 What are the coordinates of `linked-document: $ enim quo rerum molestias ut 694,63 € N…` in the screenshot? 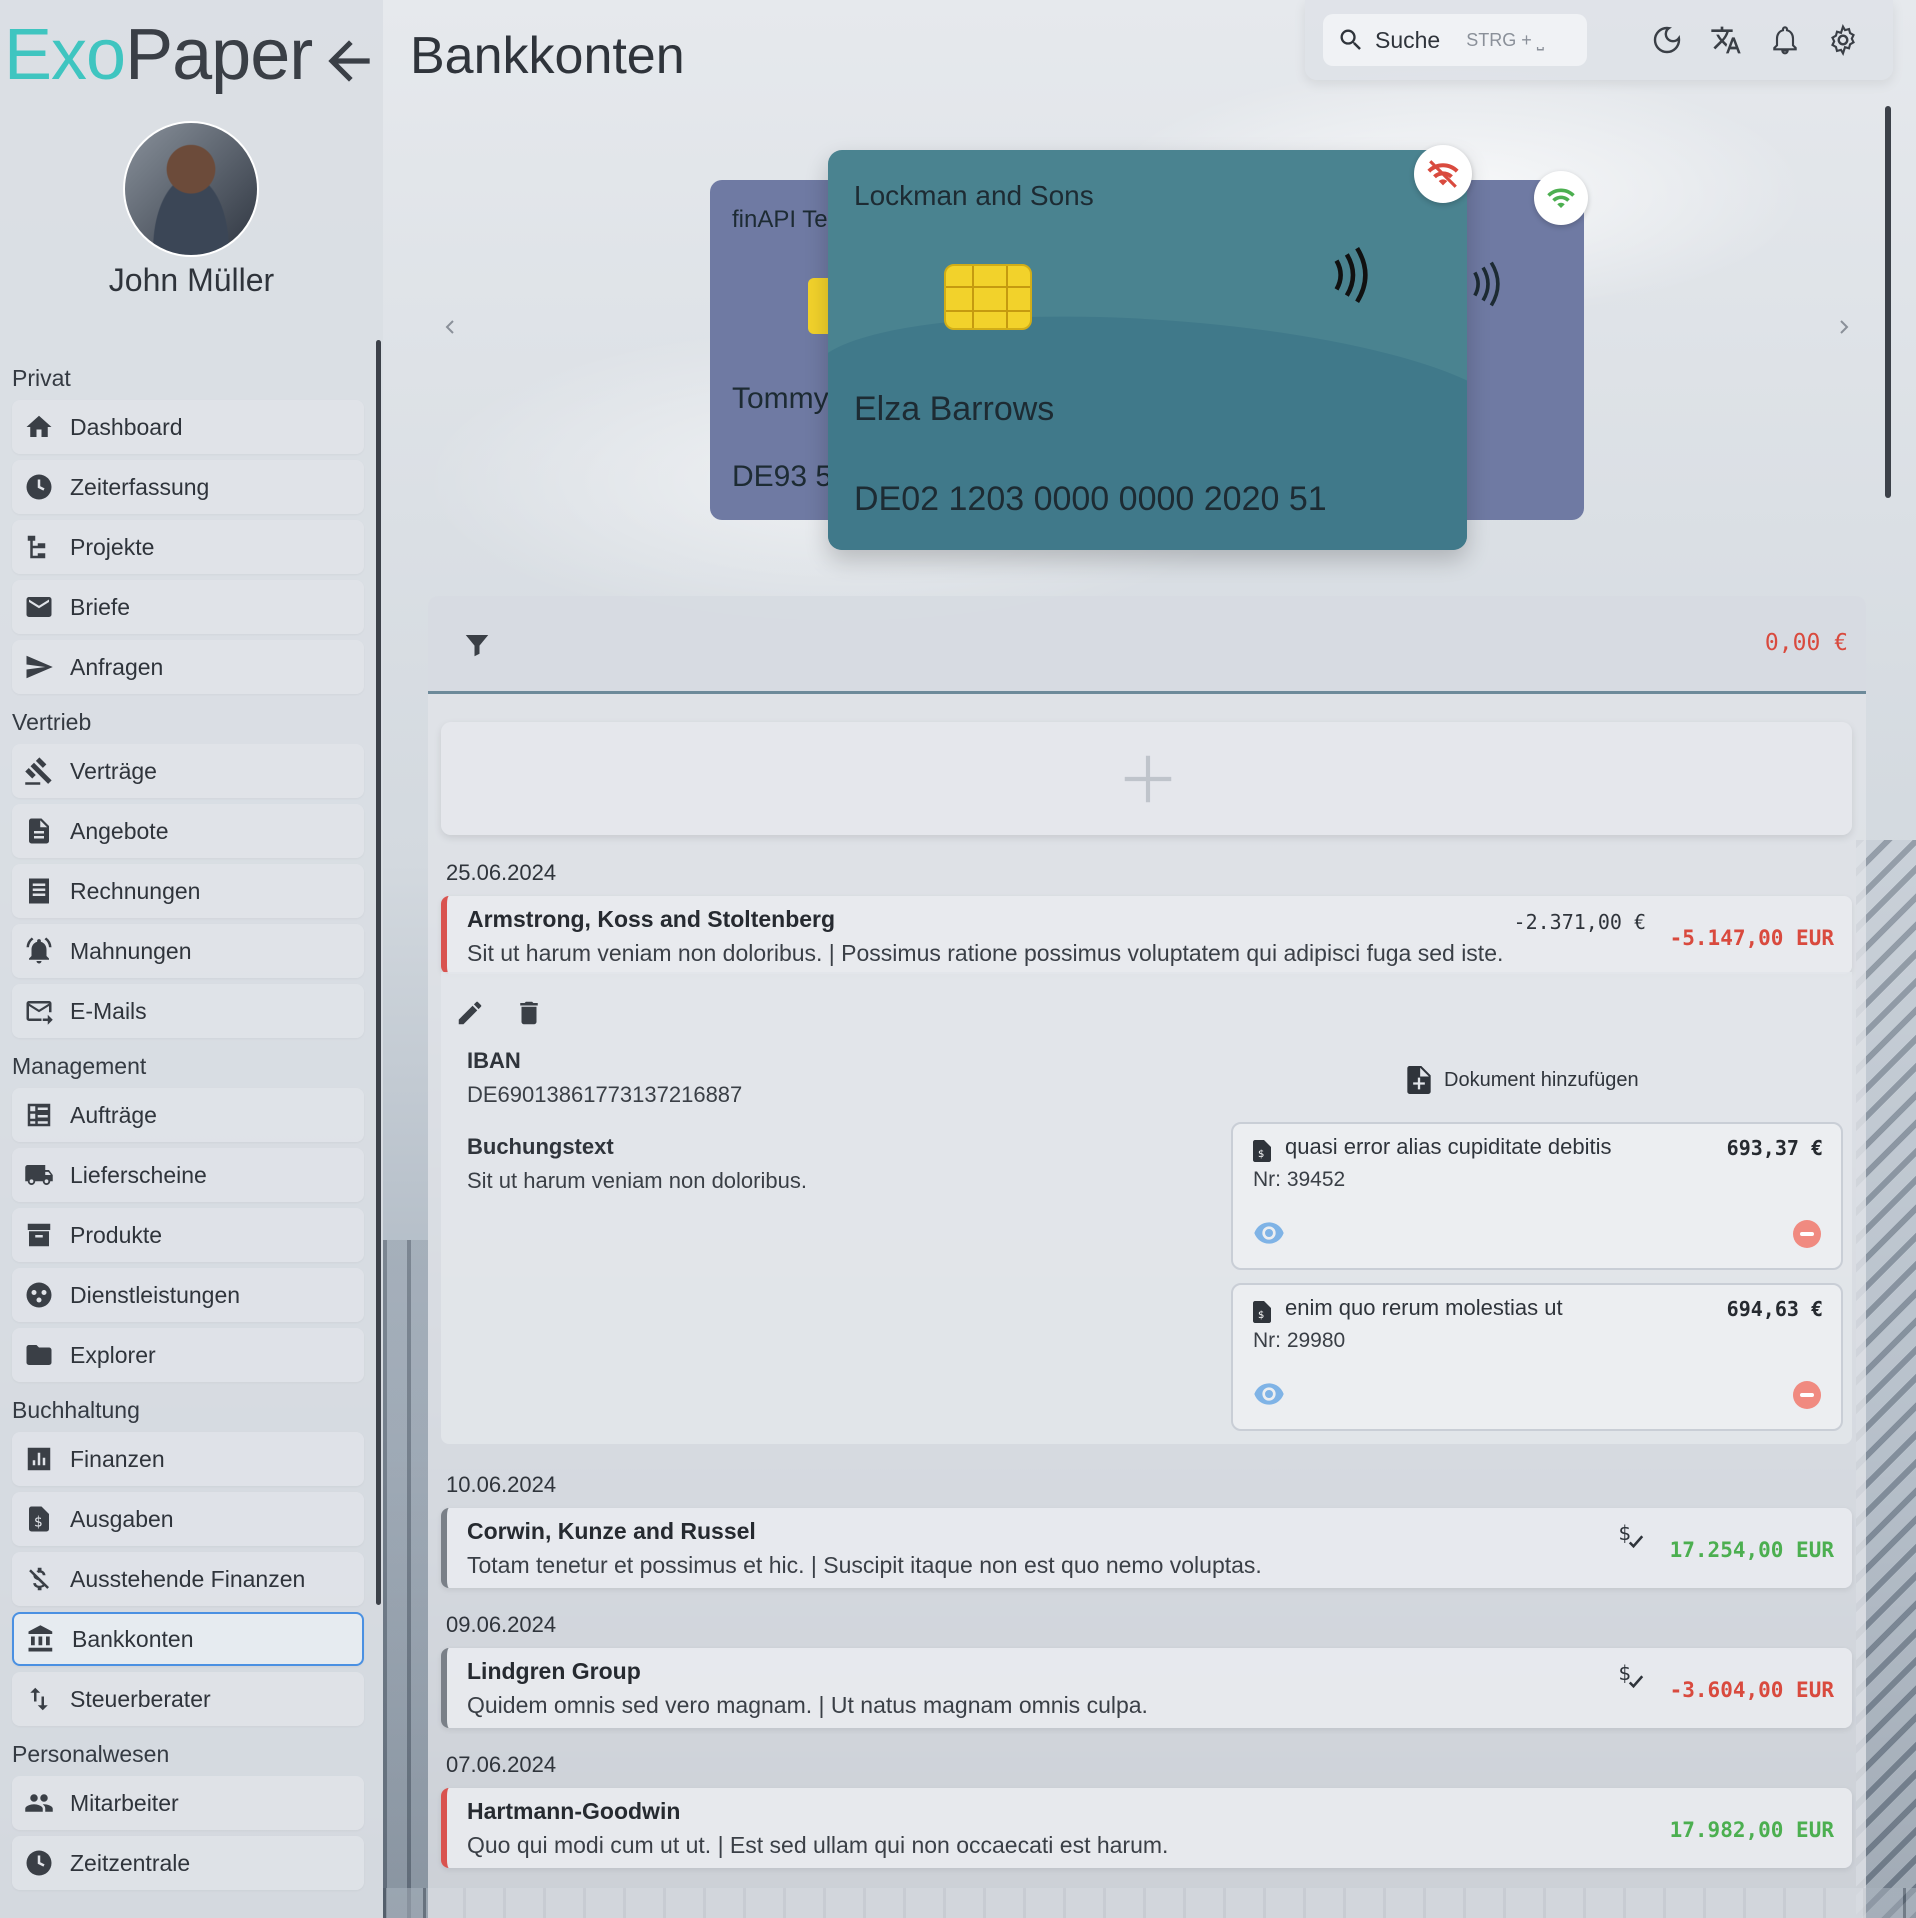 It's located at (1537, 1357).